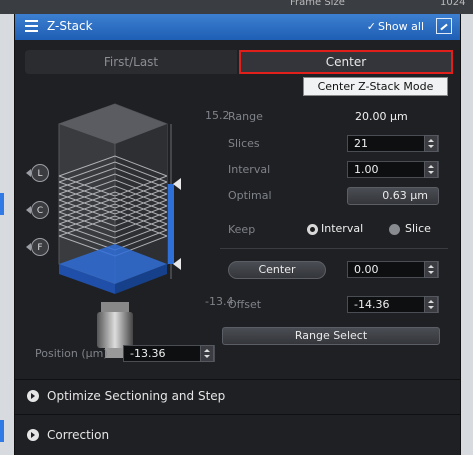 This screenshot has height=455, width=473. I want to click on tooltip: Center Z-Stack Mode, so click(375, 86).